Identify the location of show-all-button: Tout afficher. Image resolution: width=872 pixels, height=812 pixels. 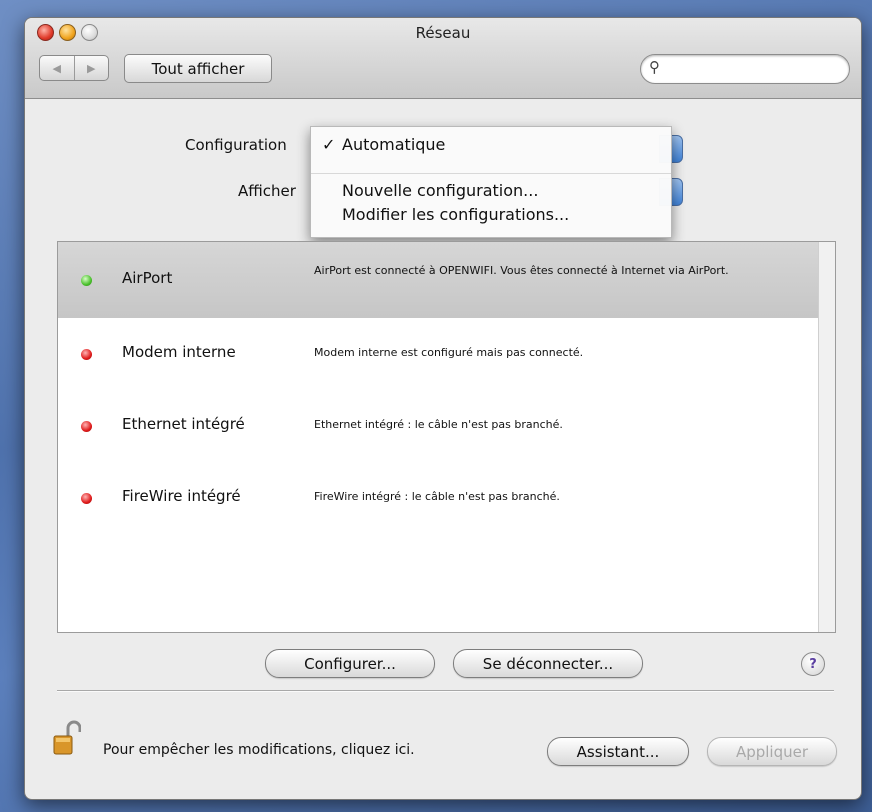
(198, 68).